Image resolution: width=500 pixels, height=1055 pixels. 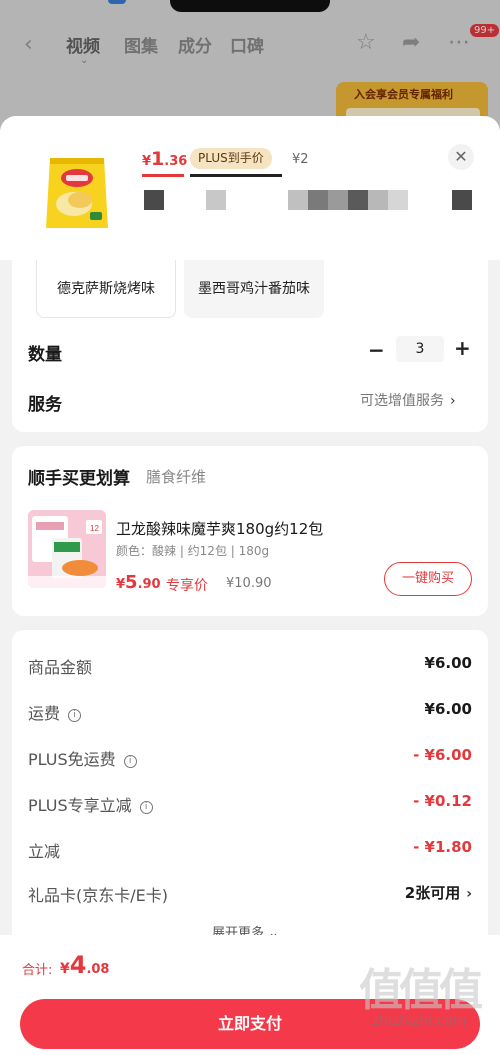 What do you see at coordinates (428, 579) in the screenshot?
I see `one-click-buy-button: 一键购买` at bounding box center [428, 579].